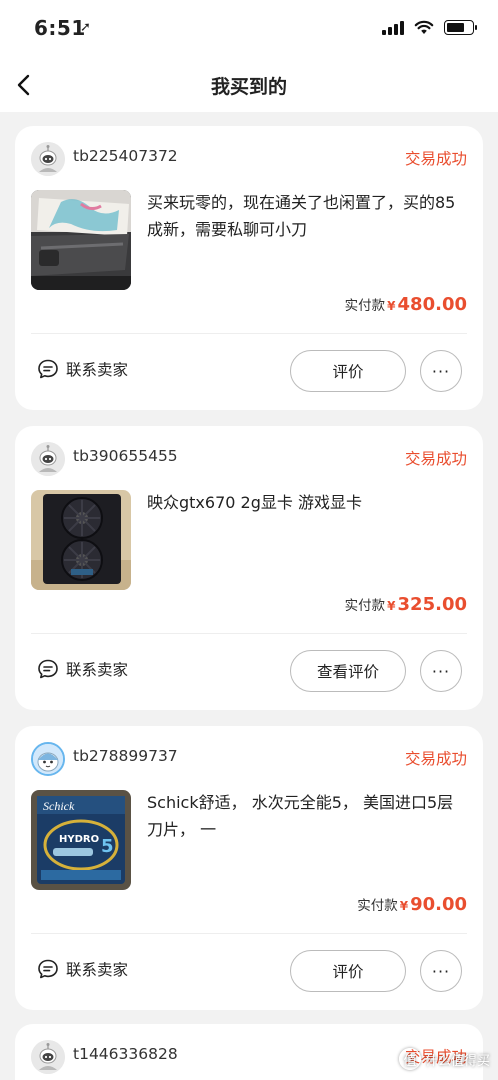 This screenshot has width=498, height=1080. Describe the element at coordinates (125, 156) in the screenshot. I see `seller-name: tb225407372` at that location.